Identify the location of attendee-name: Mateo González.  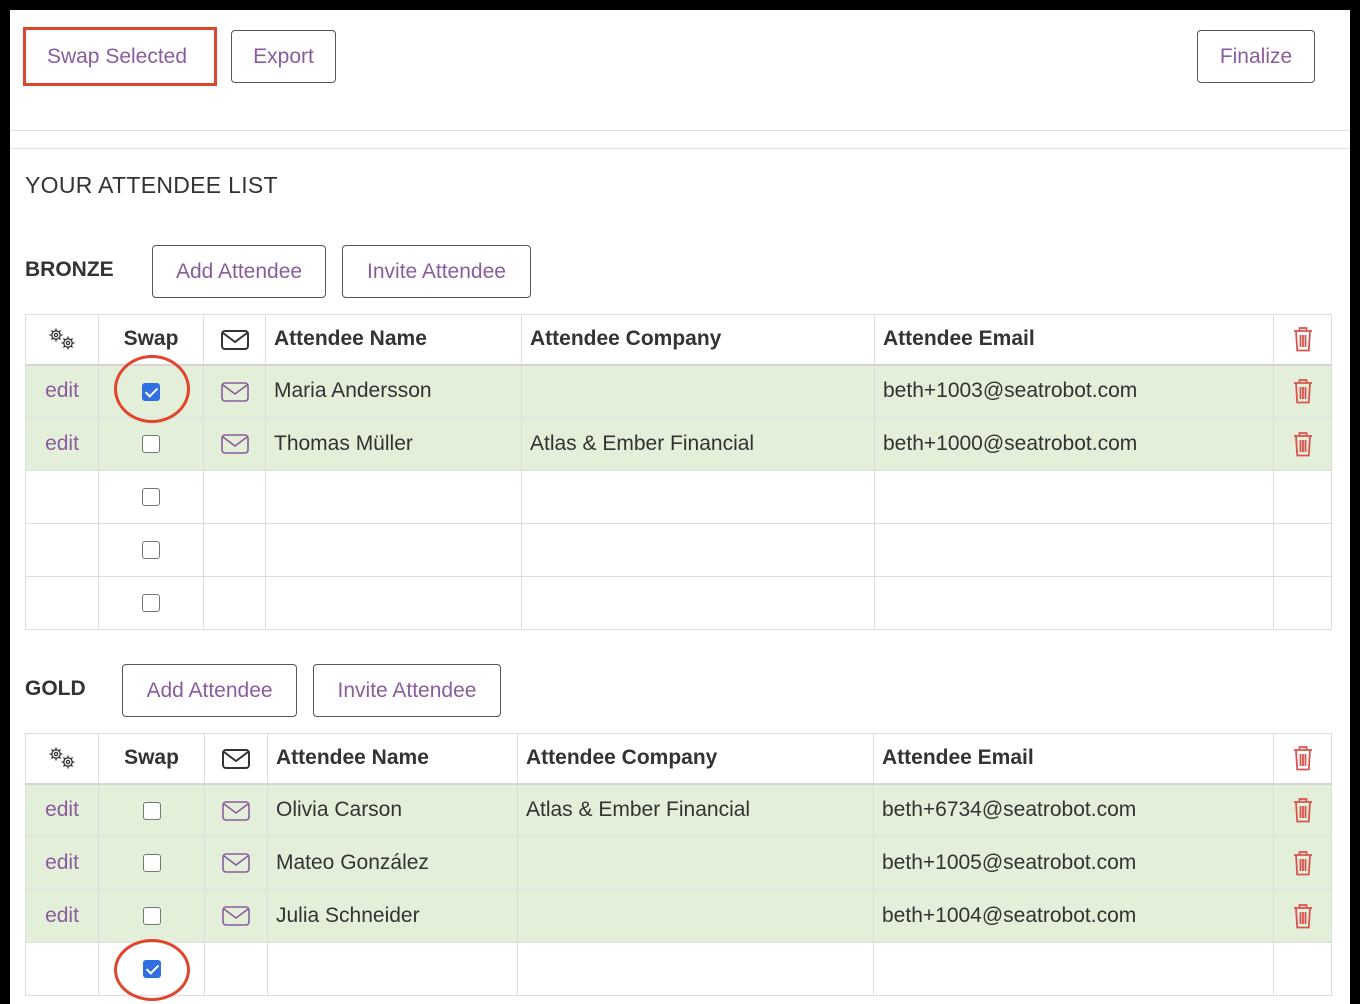
(392, 863).